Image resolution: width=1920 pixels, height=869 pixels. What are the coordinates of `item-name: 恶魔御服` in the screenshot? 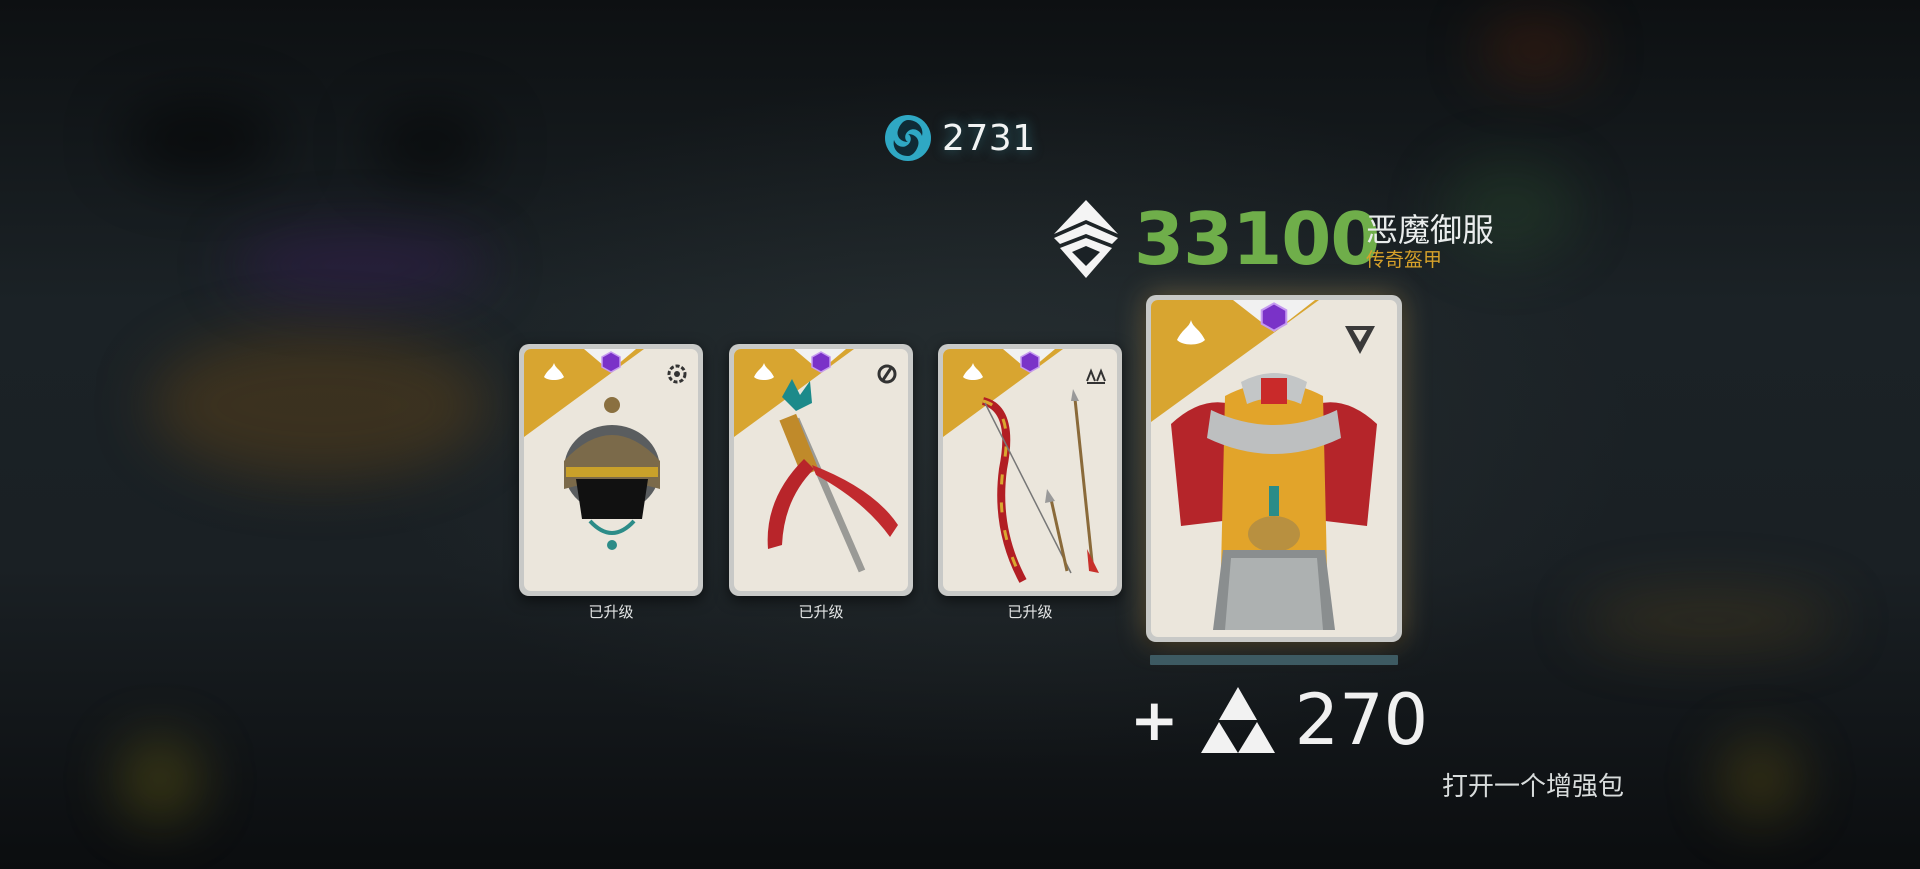 It's located at (1430, 230).